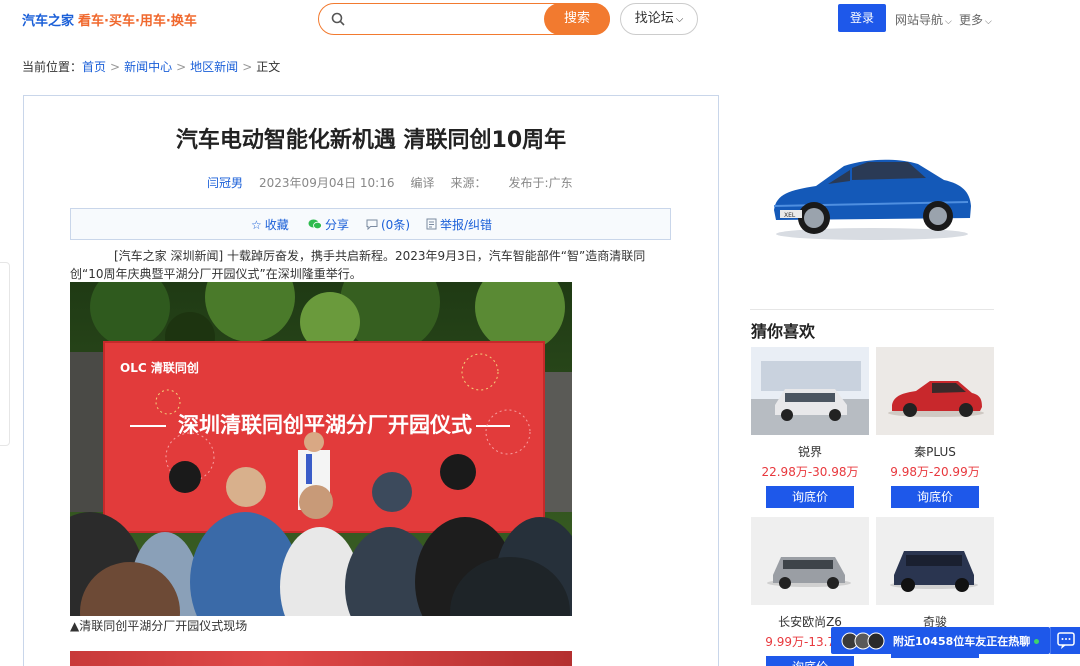 This screenshot has width=1080, height=666. What do you see at coordinates (540, 183) in the screenshot?
I see `article-published: 发布于:广东` at bounding box center [540, 183].